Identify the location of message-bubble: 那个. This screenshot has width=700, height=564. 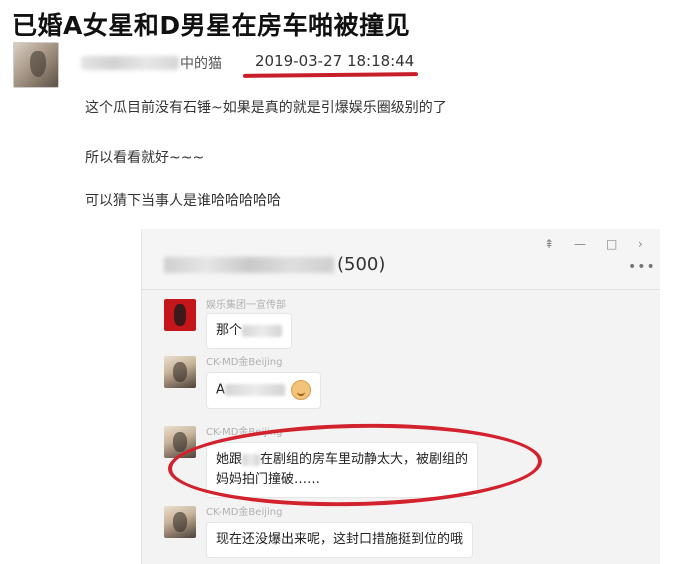
(249, 331).